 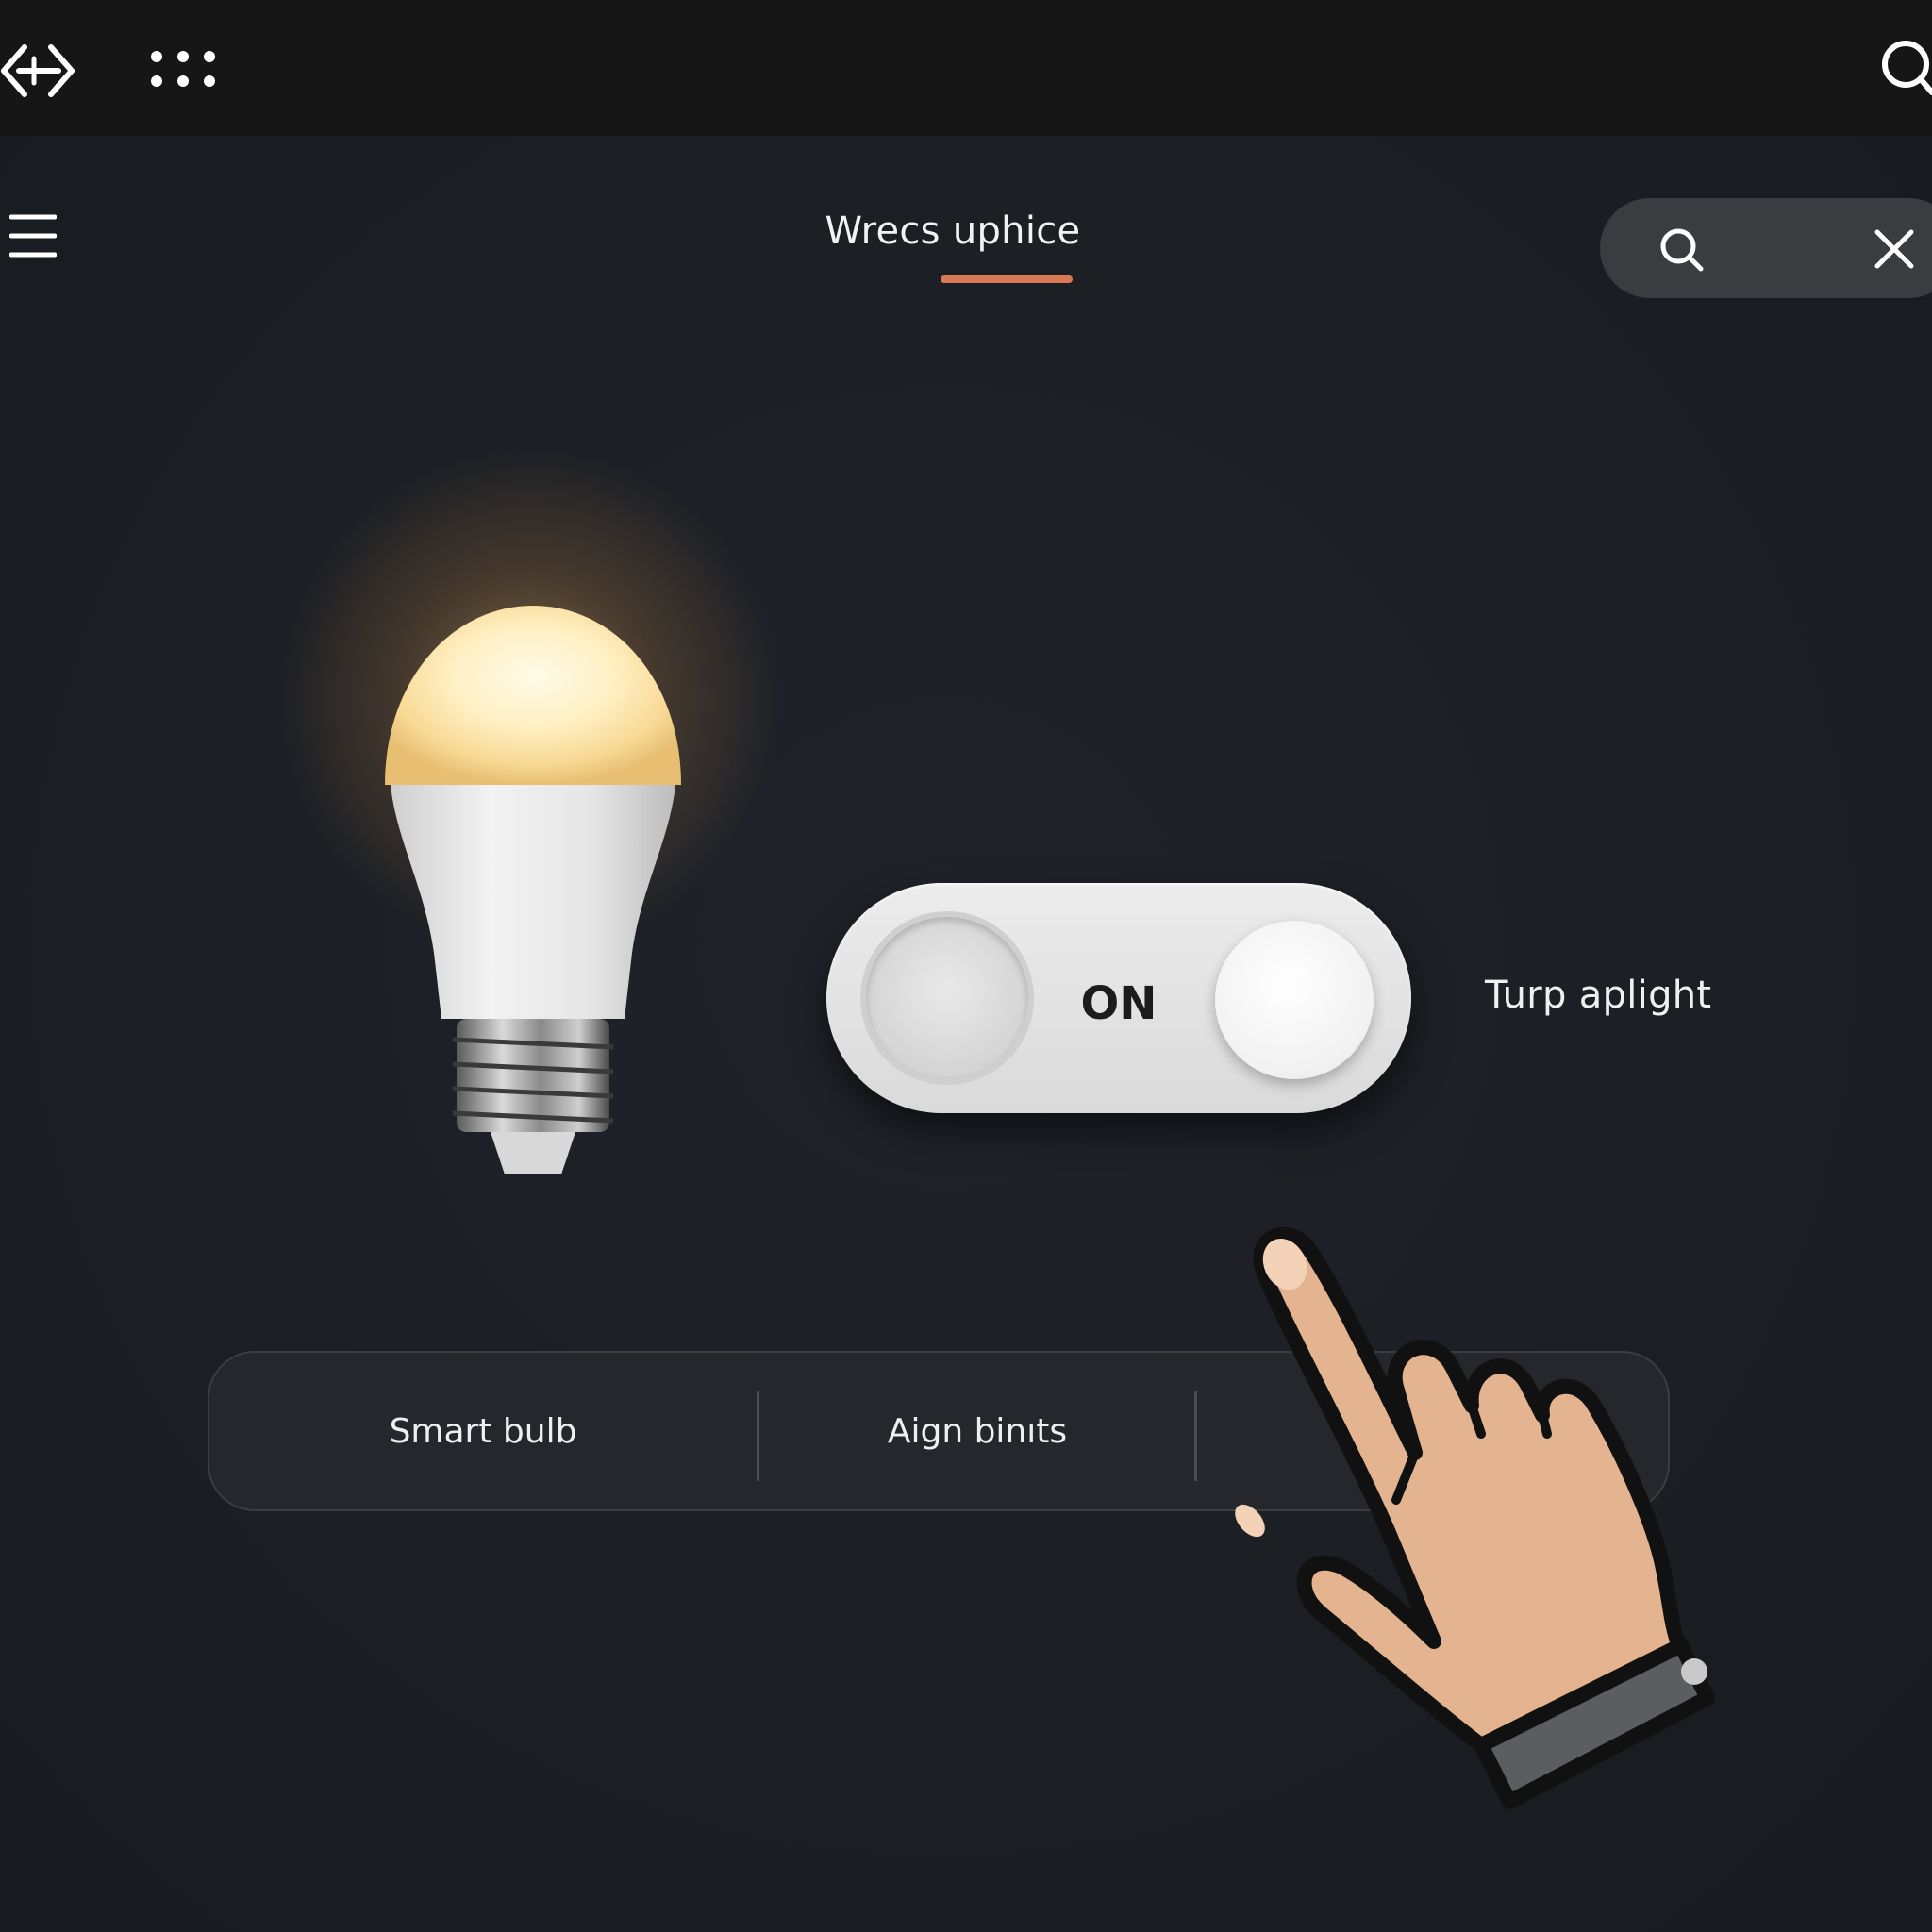 What do you see at coordinates (1007, 279) in the screenshot?
I see `active-tab-indicator` at bounding box center [1007, 279].